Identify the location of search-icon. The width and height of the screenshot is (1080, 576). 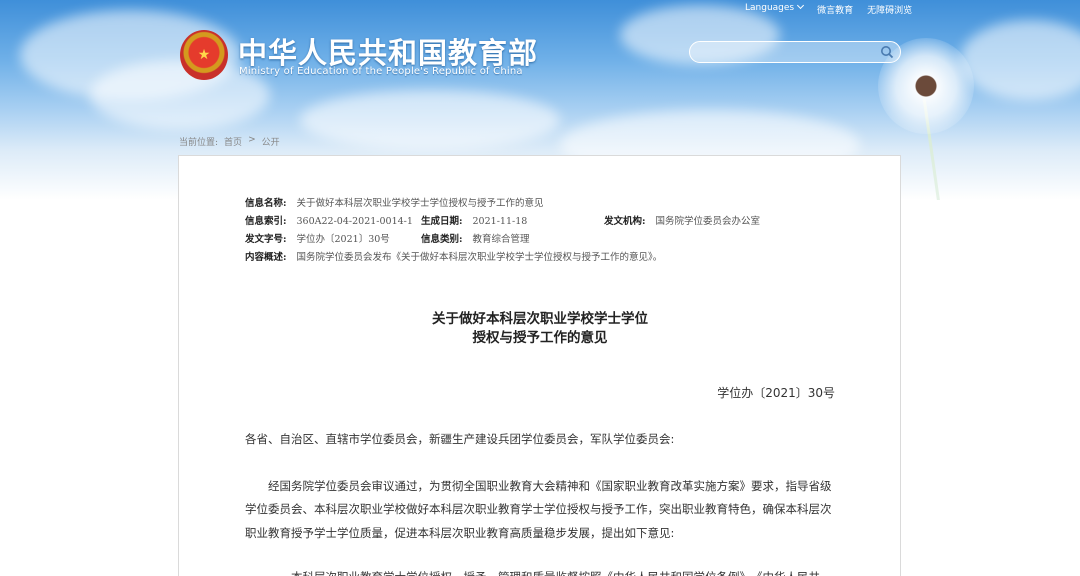
(887, 52).